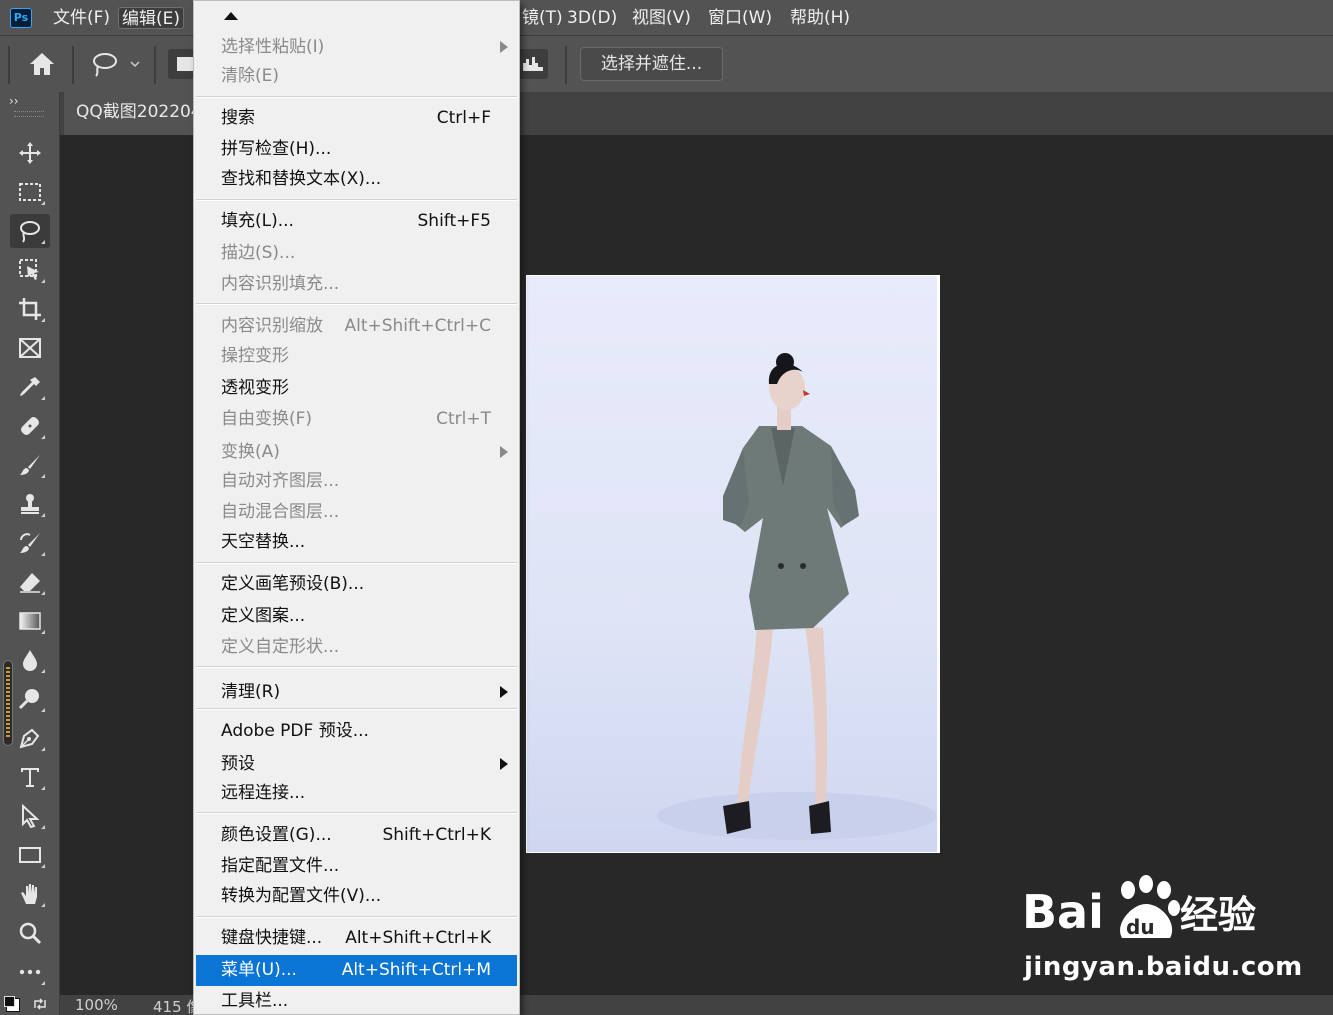 Image resolution: width=1333 pixels, height=1015 pixels. Describe the element at coordinates (12, 1004) in the screenshot. I see `foreground-background-swatch` at that location.